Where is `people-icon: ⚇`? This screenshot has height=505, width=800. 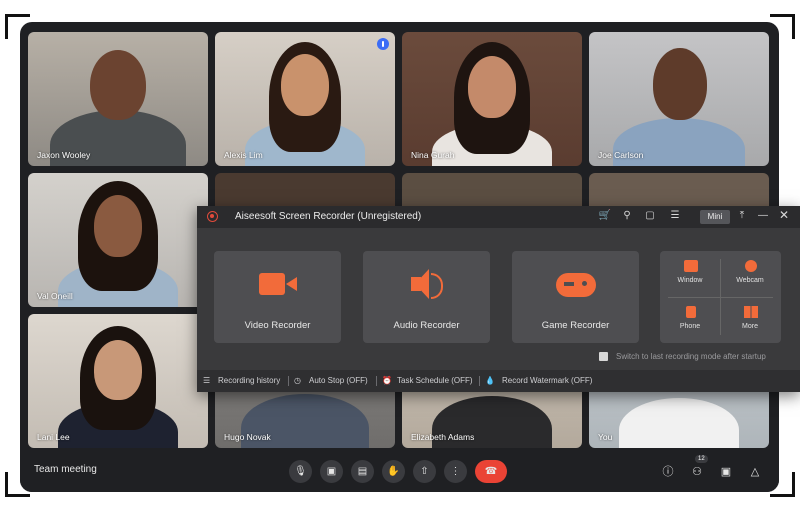 people-icon: ⚇ is located at coordinates (697, 471).